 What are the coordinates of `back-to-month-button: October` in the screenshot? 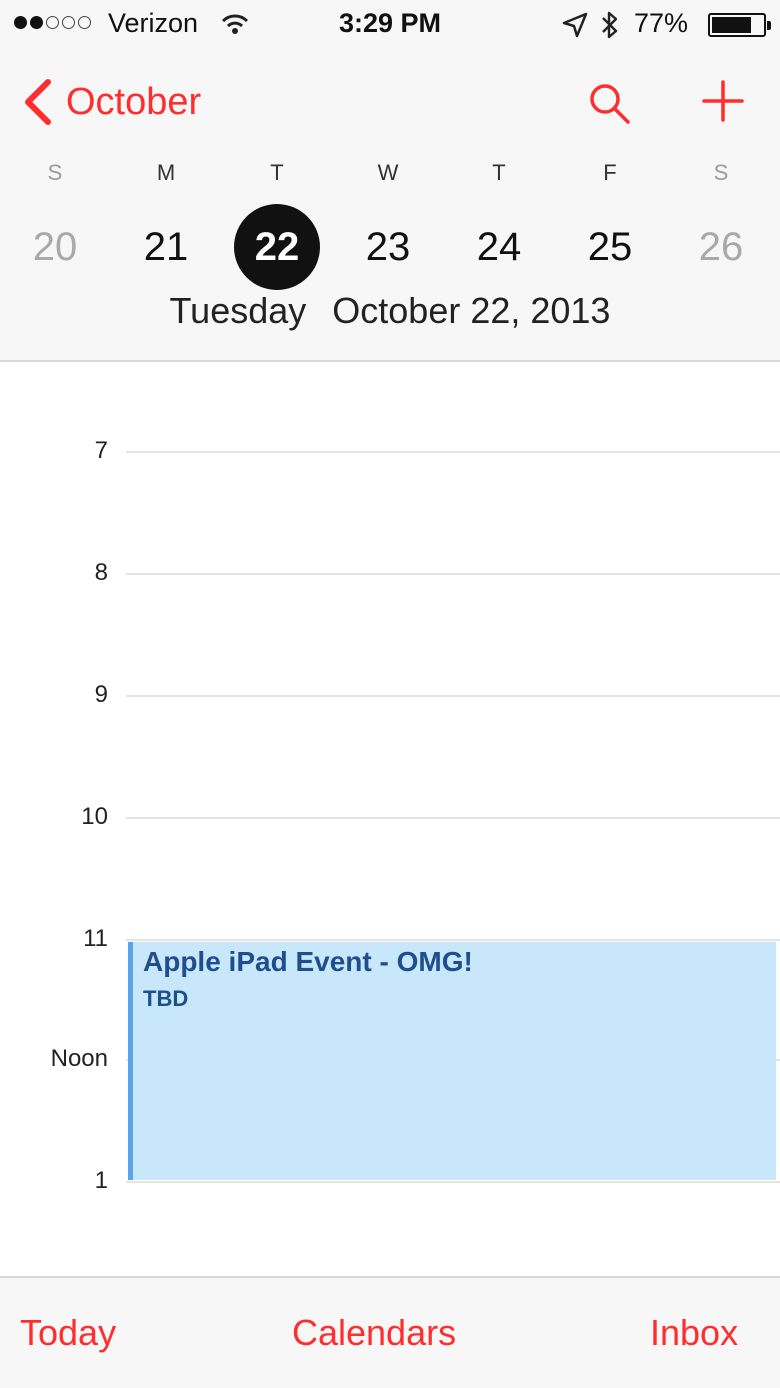 It's located at (109, 102).